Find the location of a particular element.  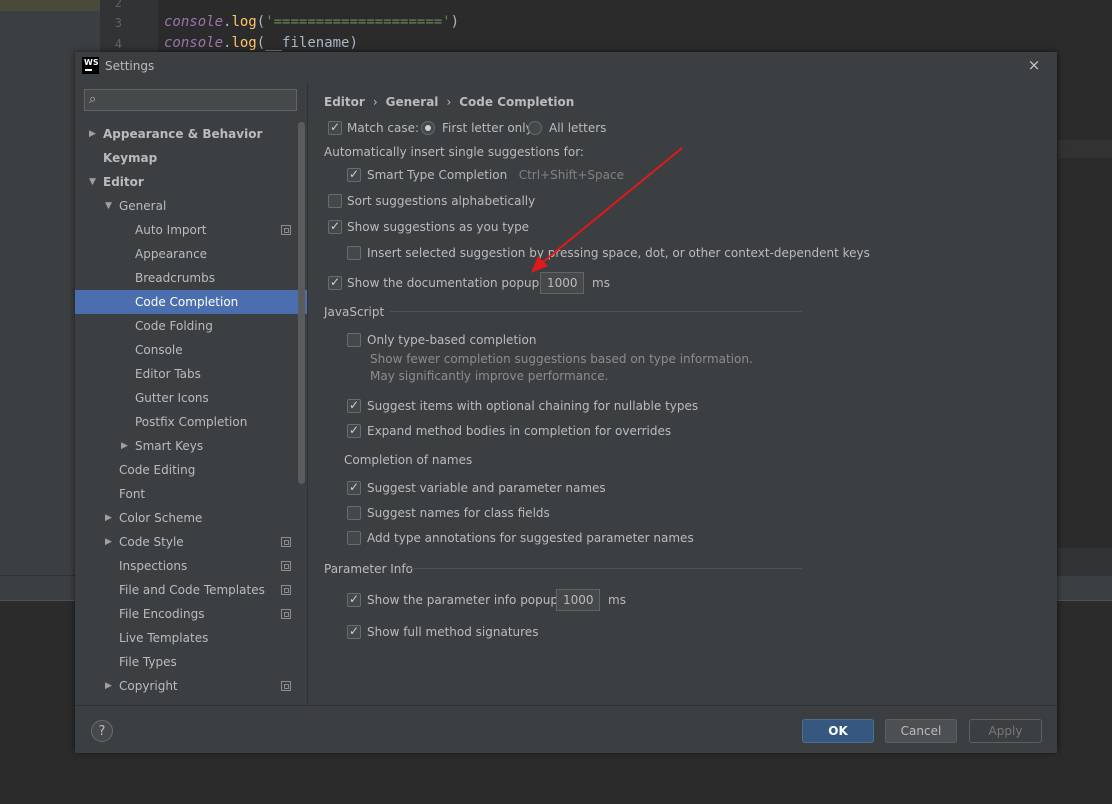

code-line: console.log('====================') is located at coordinates (312, 22).